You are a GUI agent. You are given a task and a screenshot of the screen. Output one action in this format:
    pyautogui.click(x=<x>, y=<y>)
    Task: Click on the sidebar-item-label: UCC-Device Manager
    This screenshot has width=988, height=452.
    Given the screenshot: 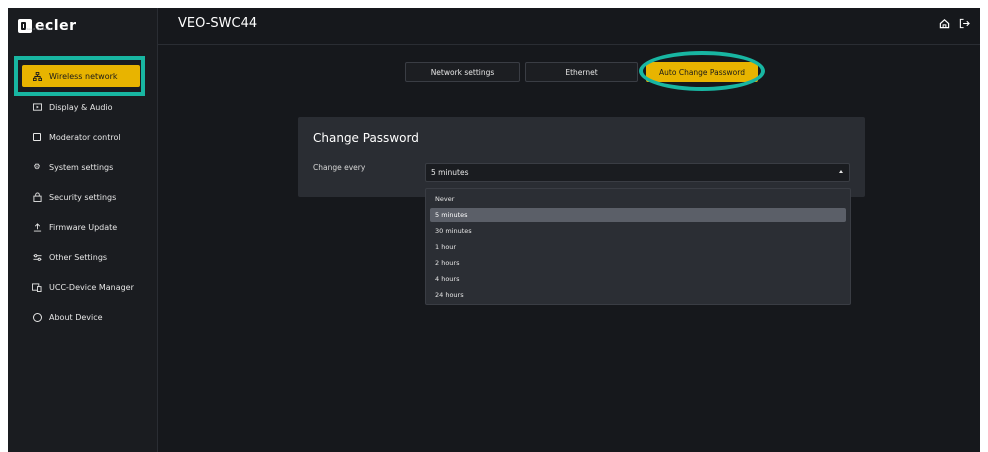 What is the action you would take?
    pyautogui.click(x=91, y=287)
    